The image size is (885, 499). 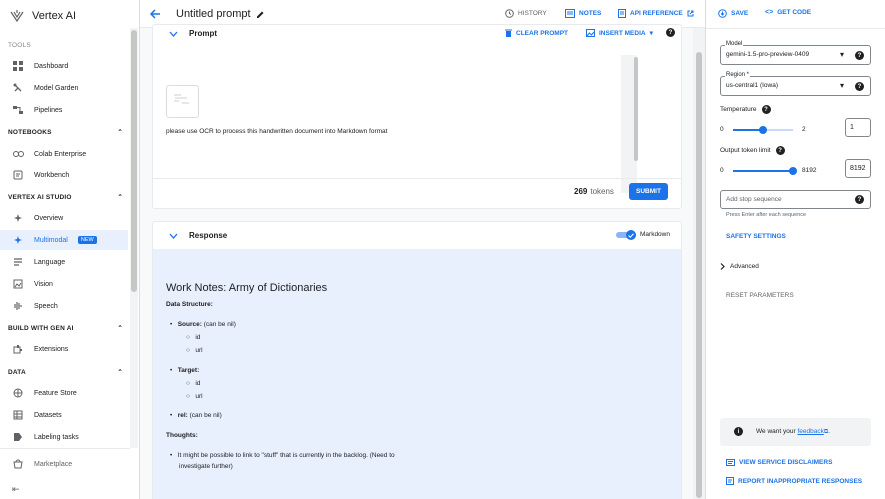 What do you see at coordinates (769, 12) in the screenshot?
I see `code-icon: <>` at bounding box center [769, 12].